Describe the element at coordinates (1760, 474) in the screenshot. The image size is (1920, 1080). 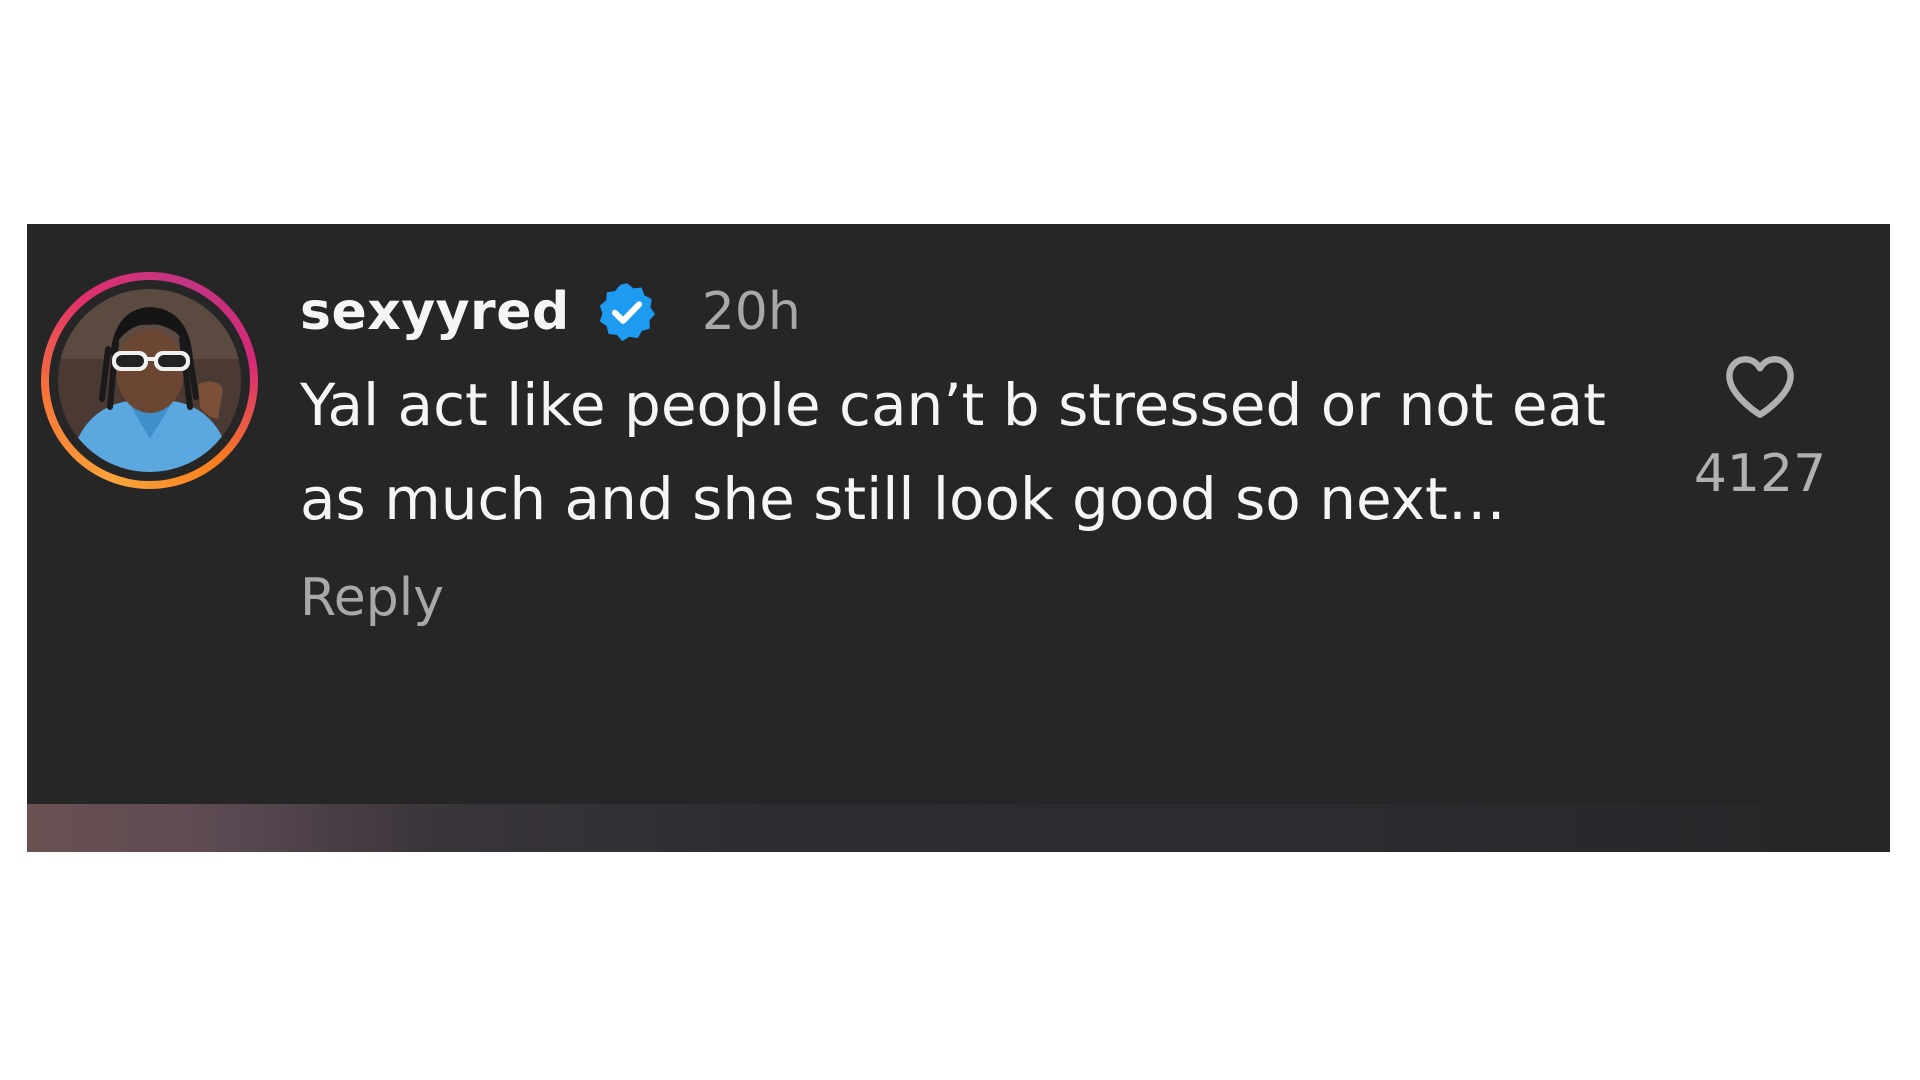
I see `like-count: 4127` at that location.